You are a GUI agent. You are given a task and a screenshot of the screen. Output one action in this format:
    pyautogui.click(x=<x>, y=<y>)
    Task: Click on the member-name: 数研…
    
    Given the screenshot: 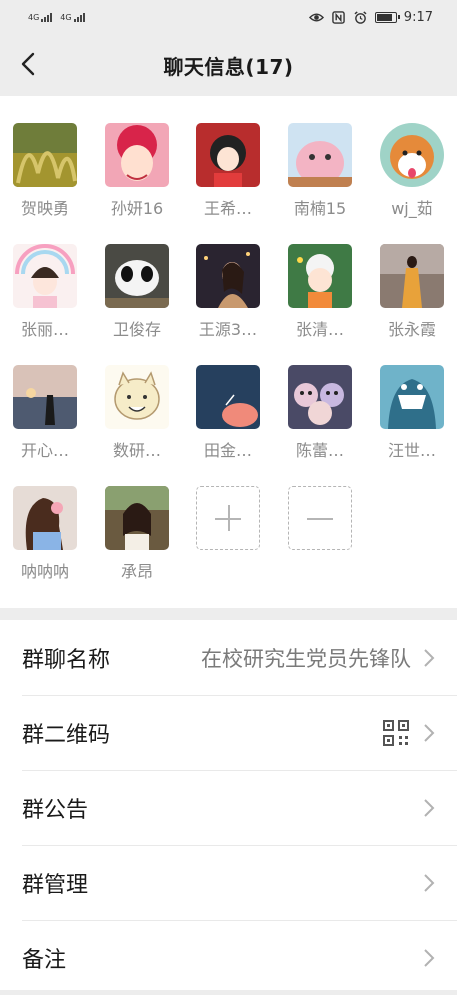 What is the action you would take?
    pyautogui.click(x=136, y=450)
    